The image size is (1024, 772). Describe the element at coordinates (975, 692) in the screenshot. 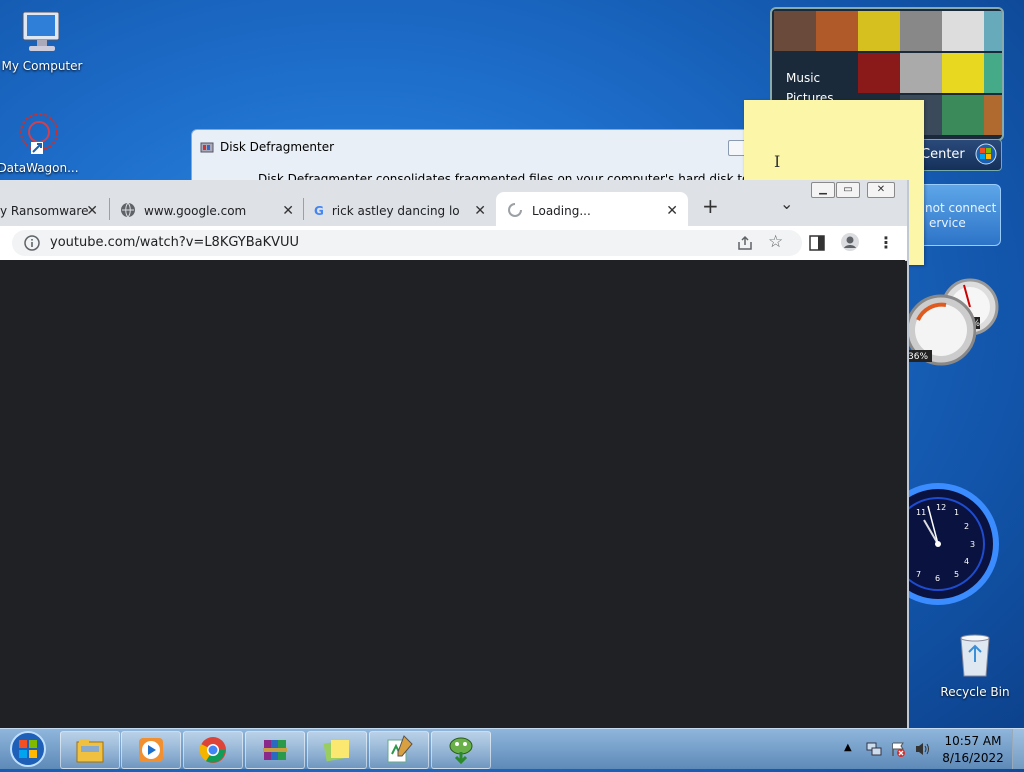

I see `recycle-bin-label: Recycle Bin` at that location.